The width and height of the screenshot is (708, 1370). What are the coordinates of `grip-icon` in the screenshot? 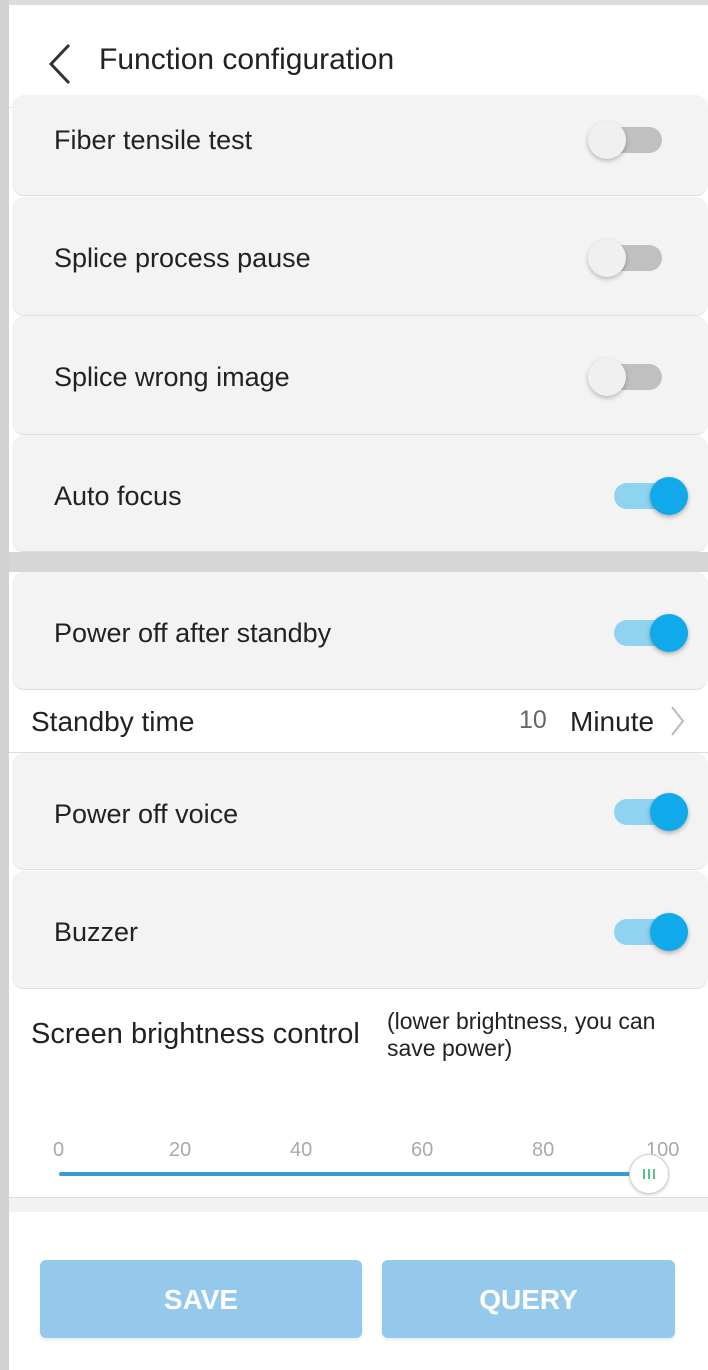 It's located at (649, 1174).